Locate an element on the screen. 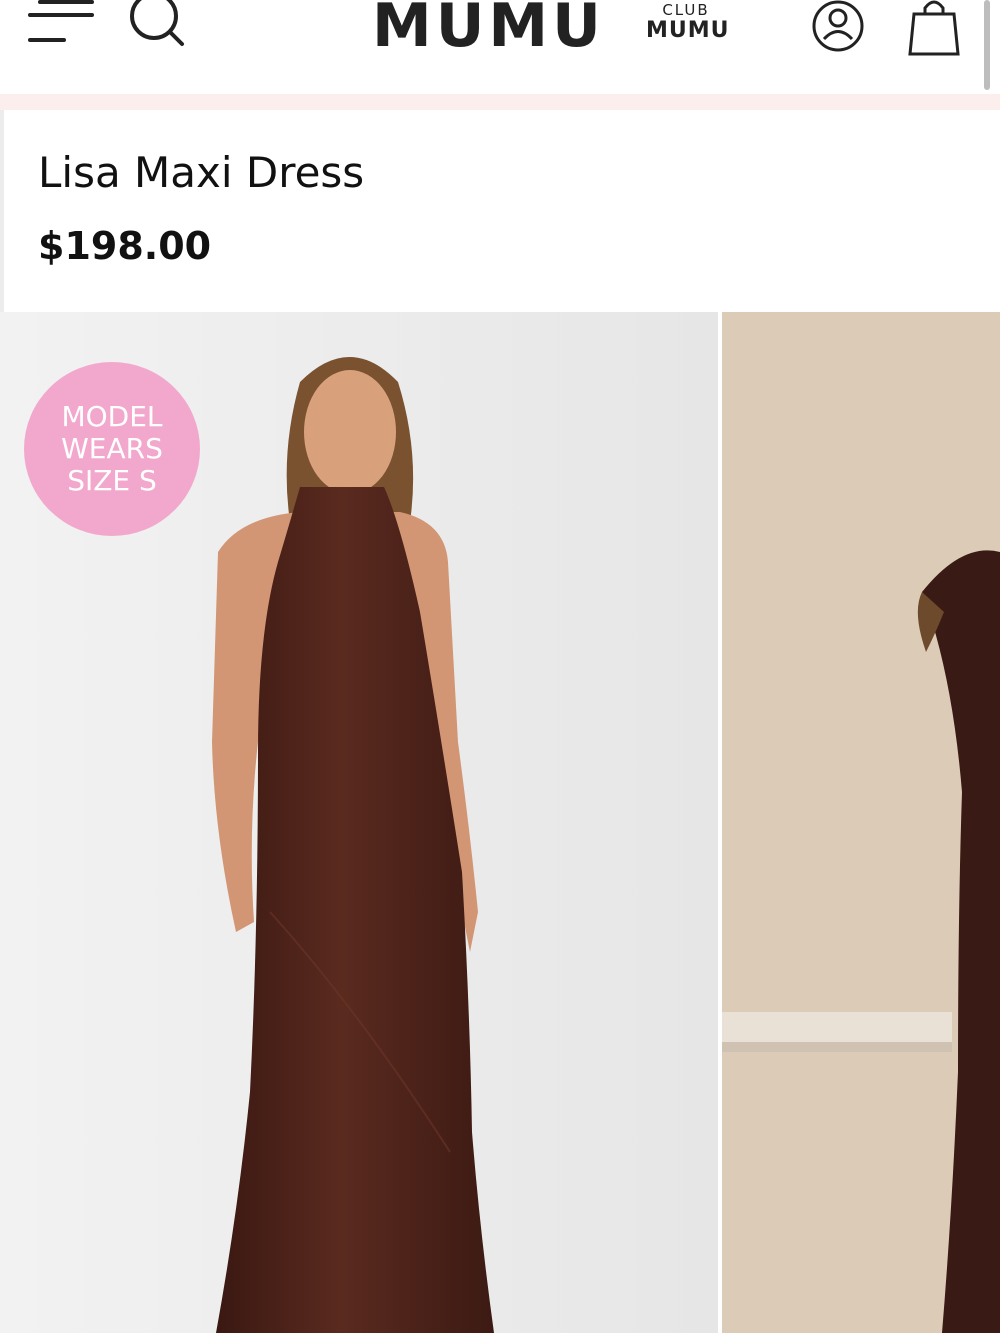 The width and height of the screenshot is (1000, 1333). shopping-bag-icon is located at coordinates (934, 28).